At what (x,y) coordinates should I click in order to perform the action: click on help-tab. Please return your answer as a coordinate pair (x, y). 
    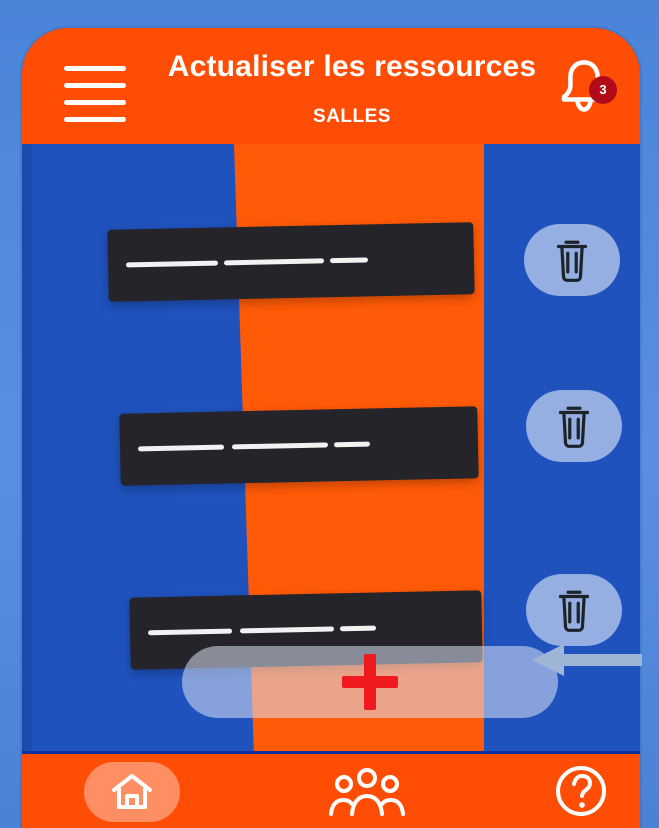
    Looking at the image, I should click on (581, 791).